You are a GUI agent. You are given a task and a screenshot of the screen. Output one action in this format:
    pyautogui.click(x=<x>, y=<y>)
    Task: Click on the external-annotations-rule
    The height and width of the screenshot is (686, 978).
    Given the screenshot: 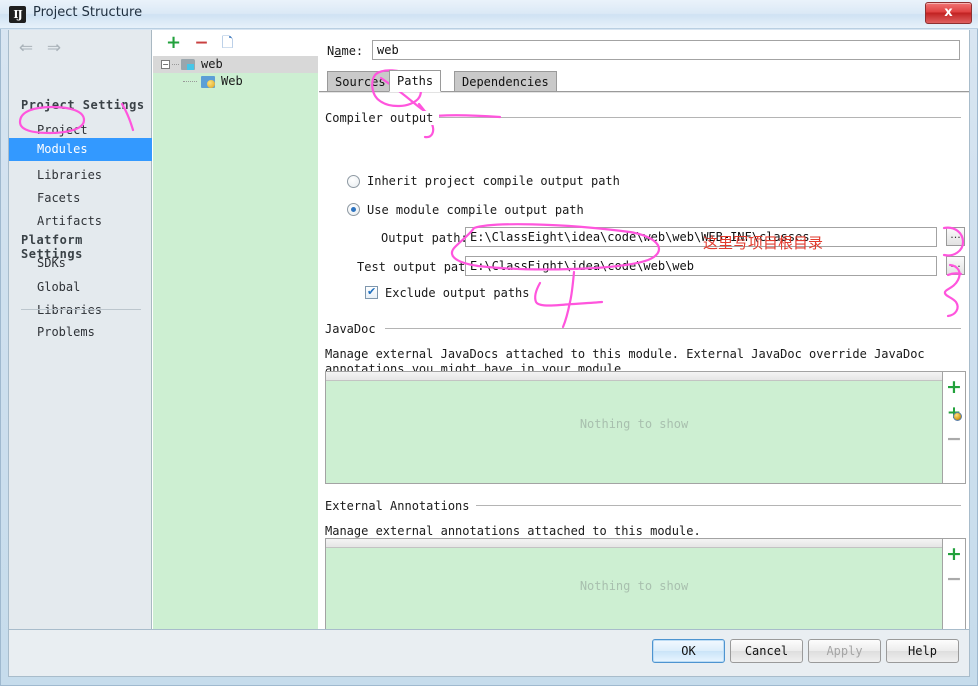 What is the action you would take?
    pyautogui.click(x=708, y=505)
    